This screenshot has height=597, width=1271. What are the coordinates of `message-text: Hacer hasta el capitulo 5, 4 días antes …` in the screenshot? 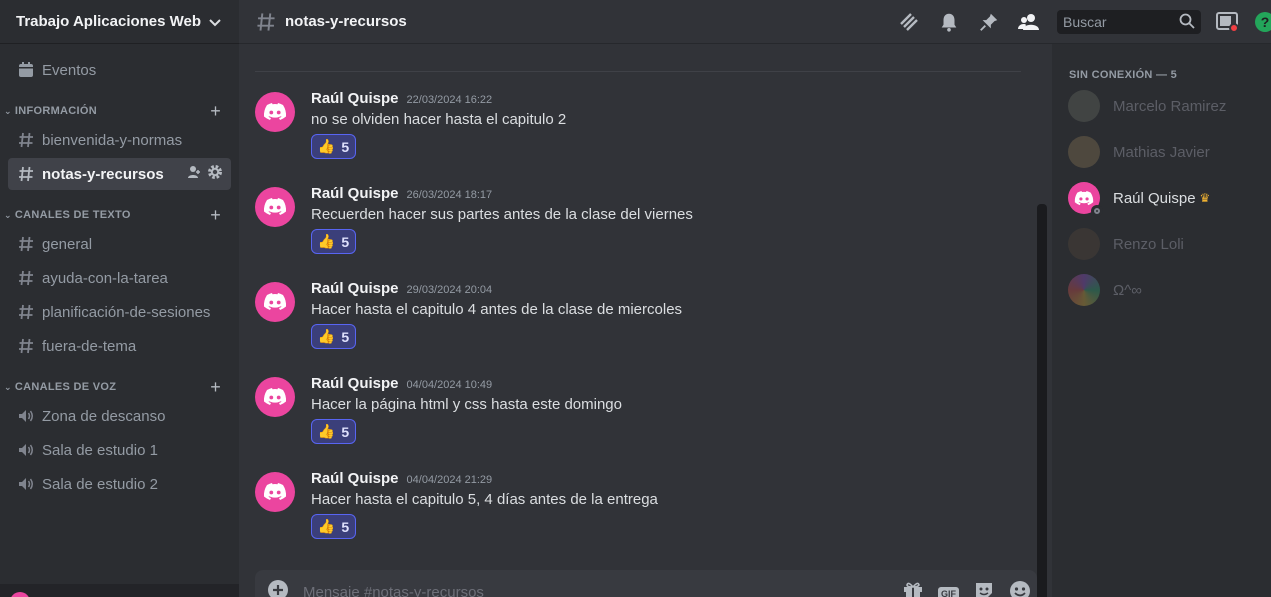 It's located at (484, 499).